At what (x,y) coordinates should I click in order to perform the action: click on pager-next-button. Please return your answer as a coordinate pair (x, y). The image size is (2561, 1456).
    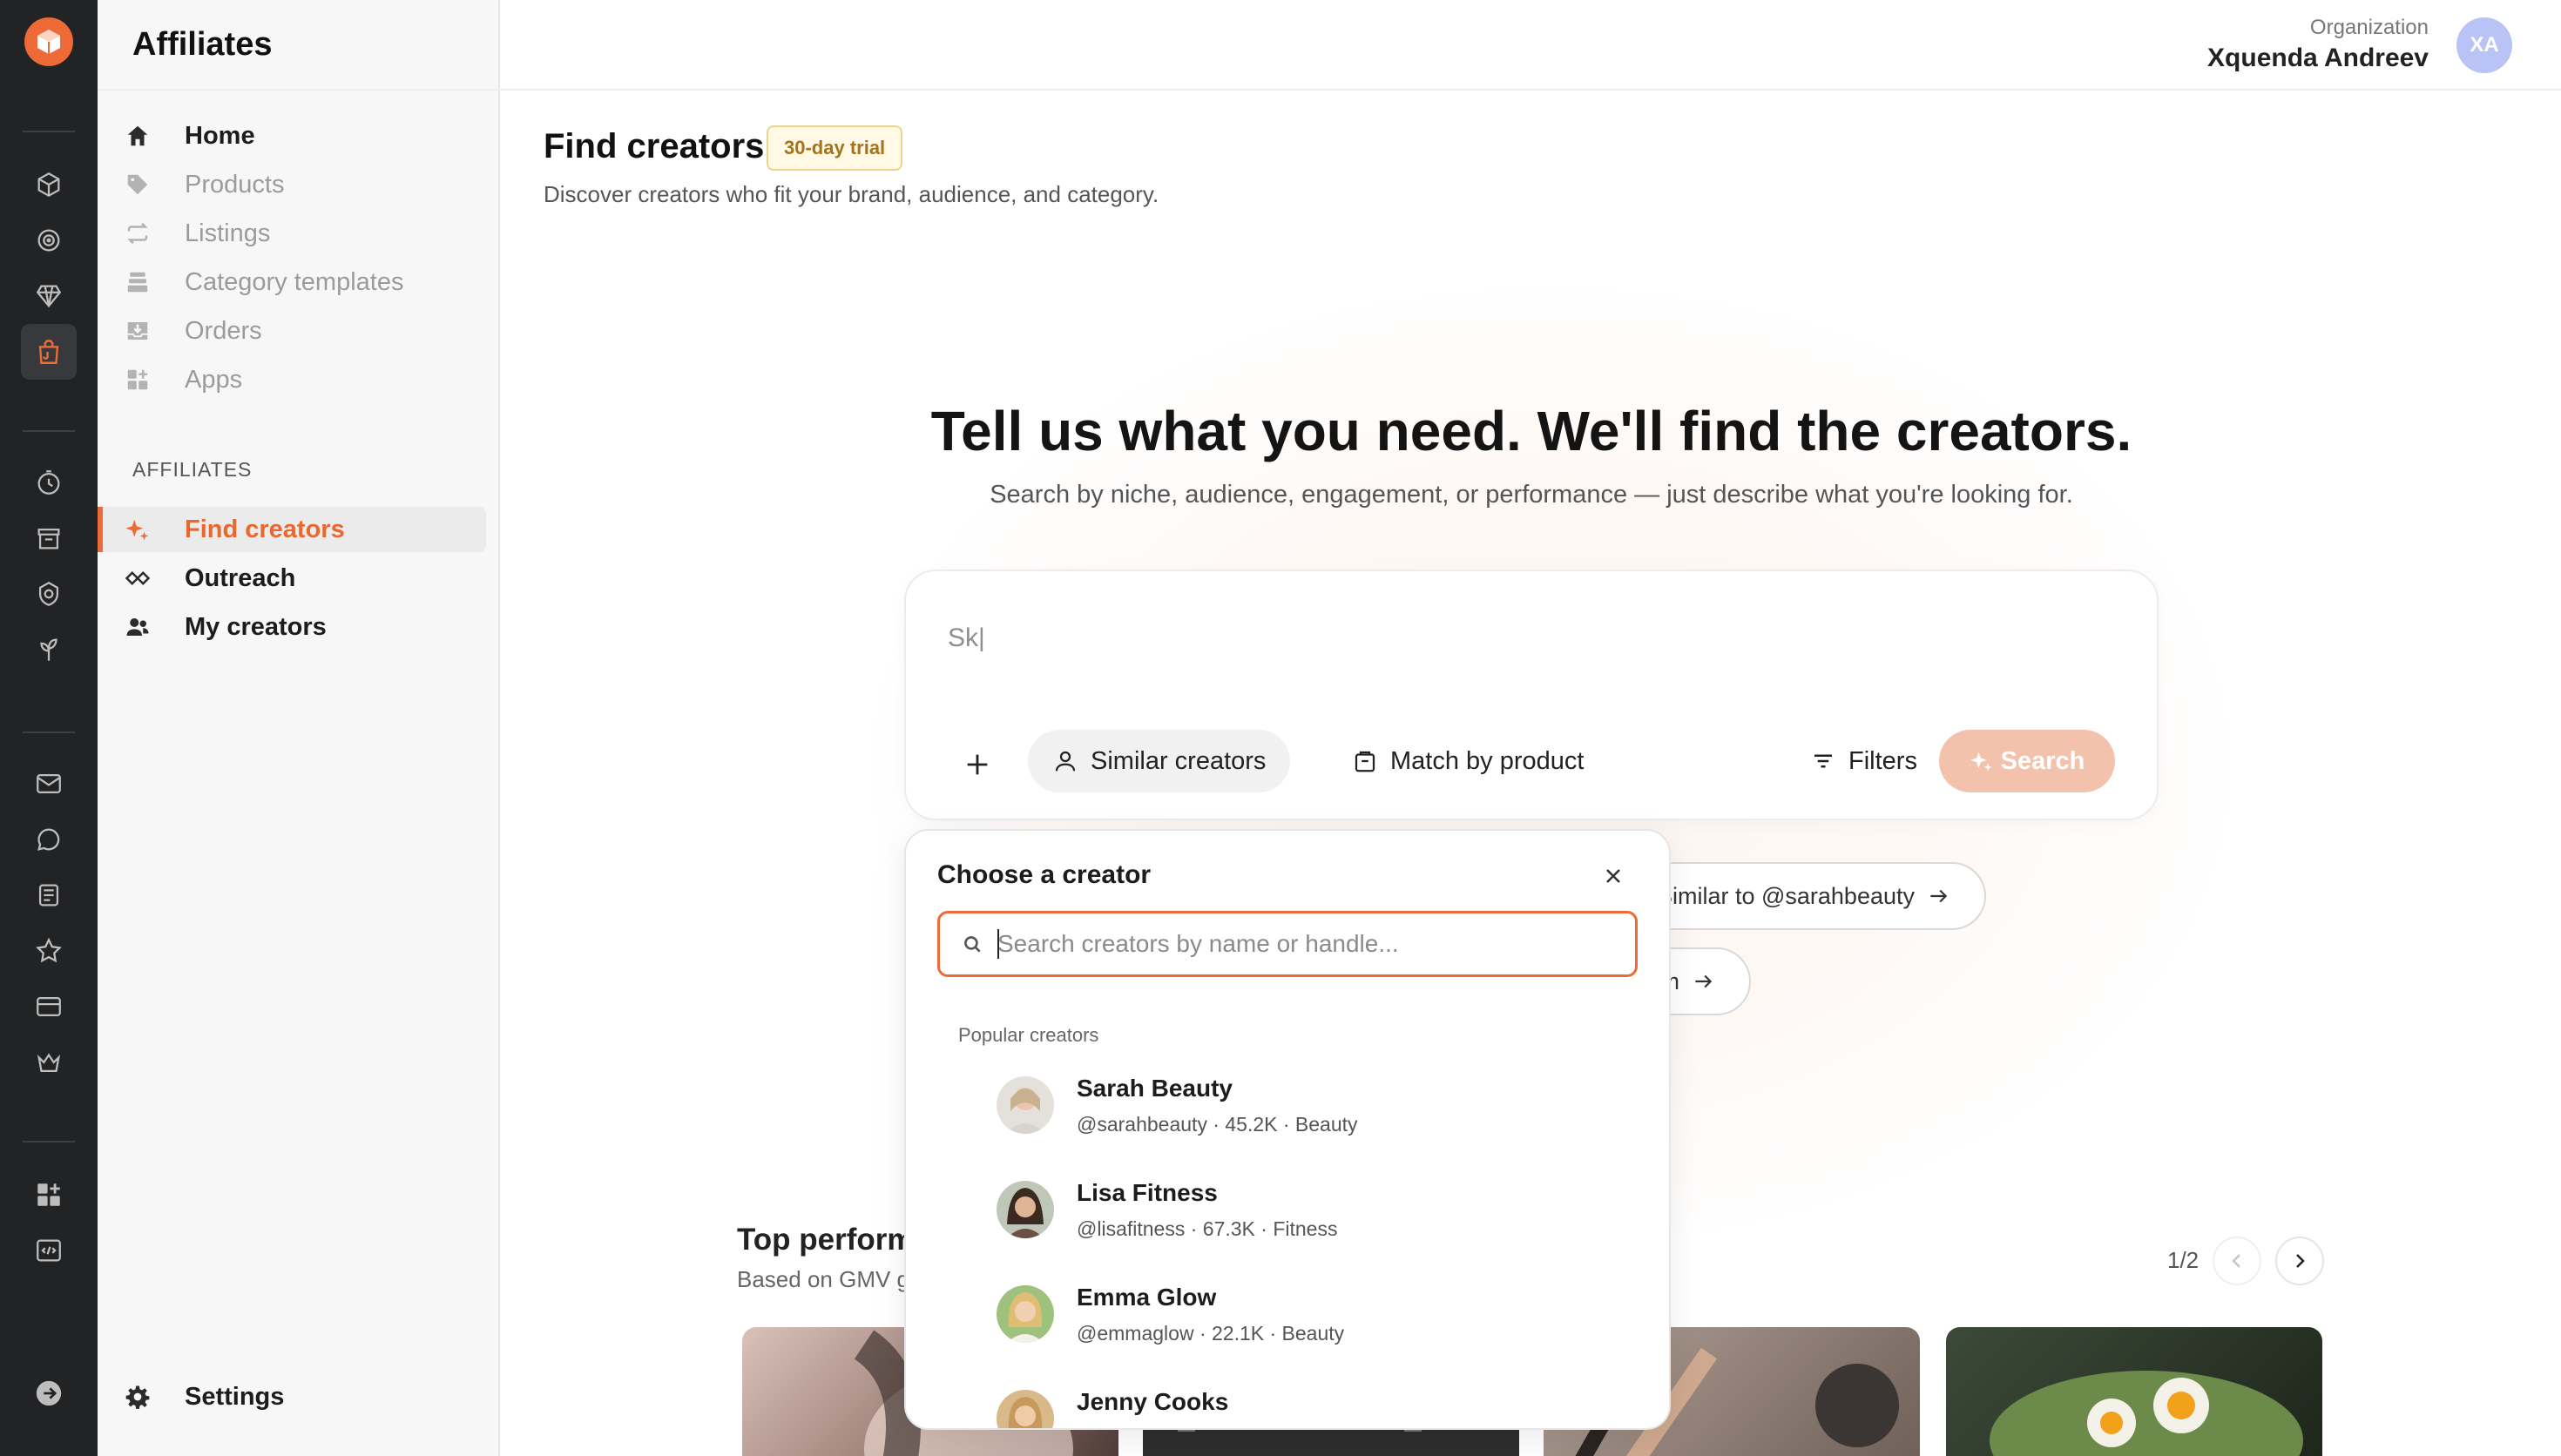
    Looking at the image, I should click on (2299, 1261).